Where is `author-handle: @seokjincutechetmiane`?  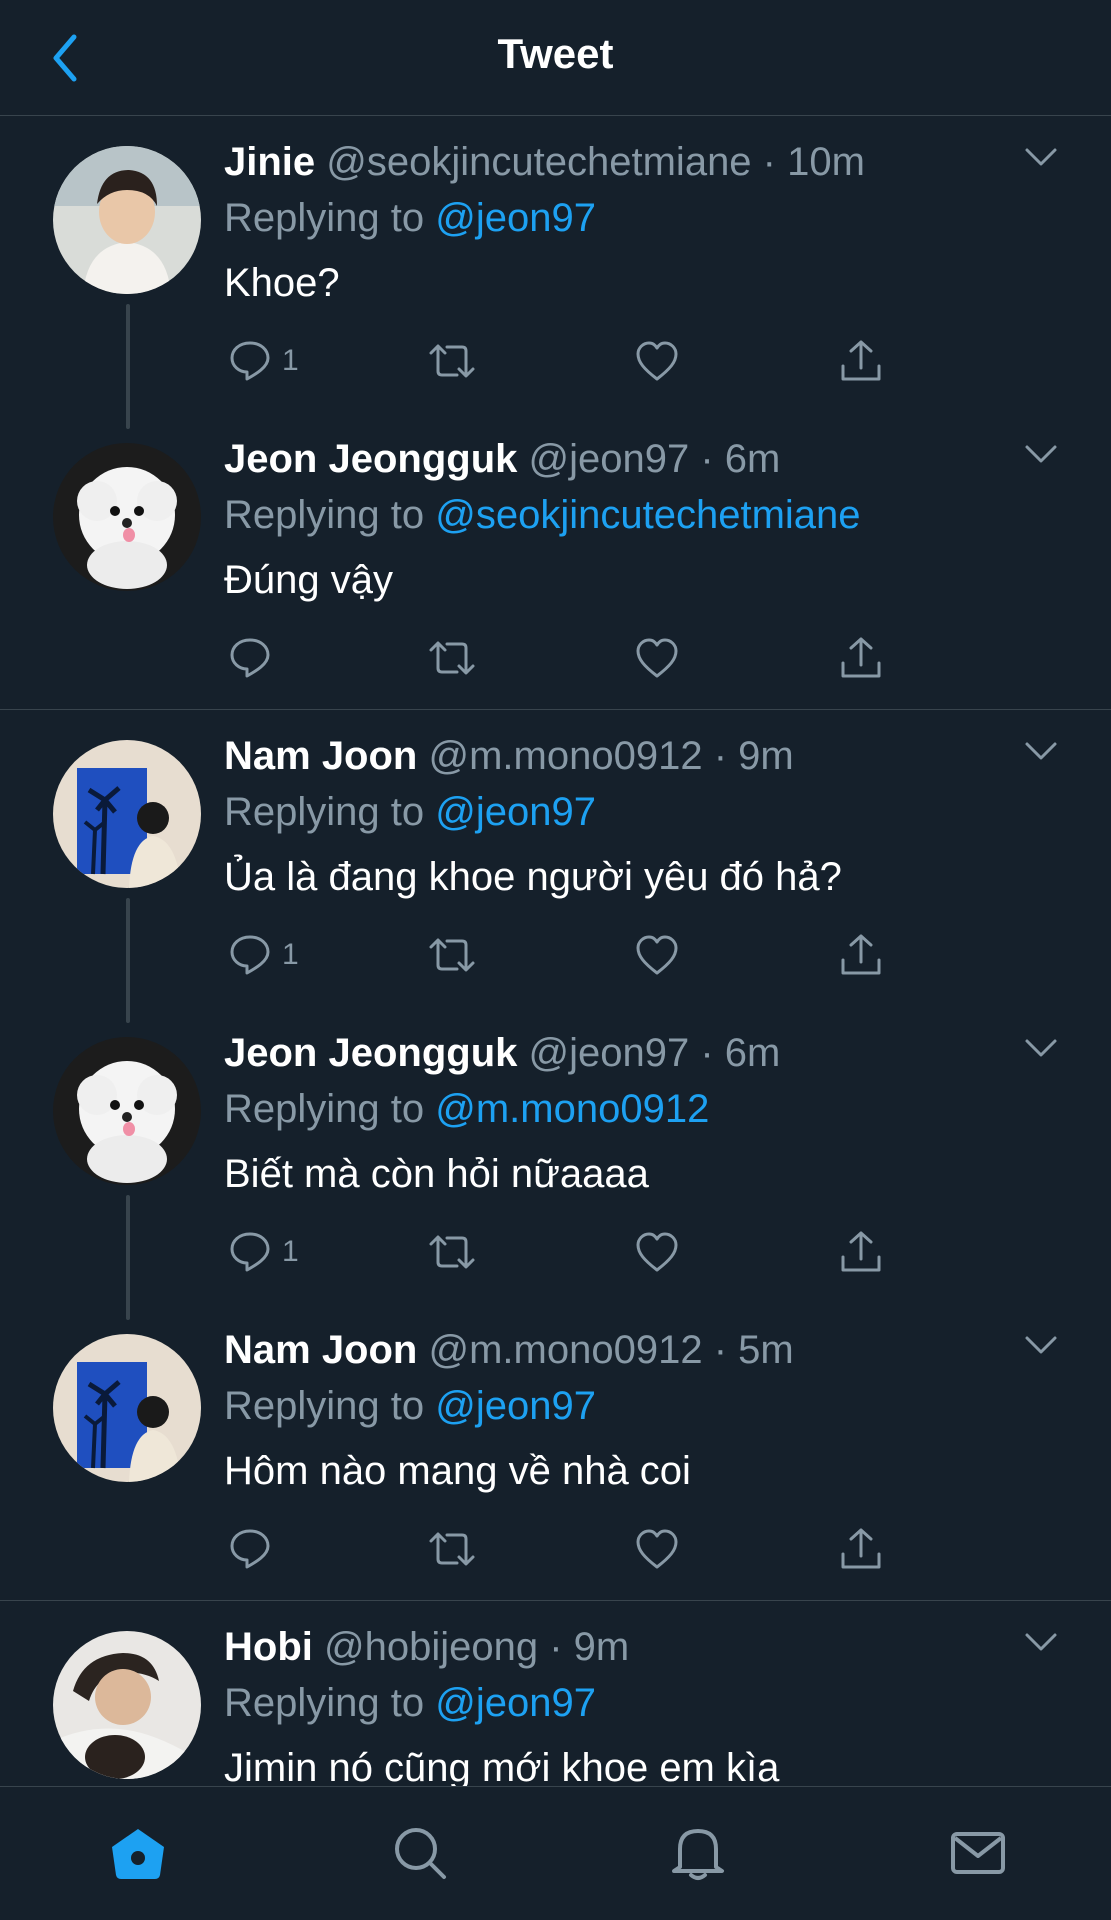 author-handle: @seokjincutechetmiane is located at coordinates (538, 162).